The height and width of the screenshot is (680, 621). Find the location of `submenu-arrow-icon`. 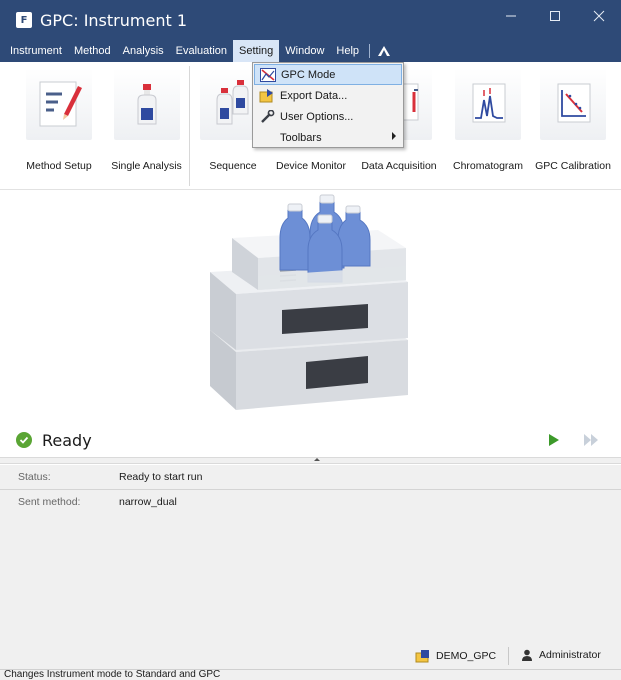

submenu-arrow-icon is located at coordinates (394, 136).